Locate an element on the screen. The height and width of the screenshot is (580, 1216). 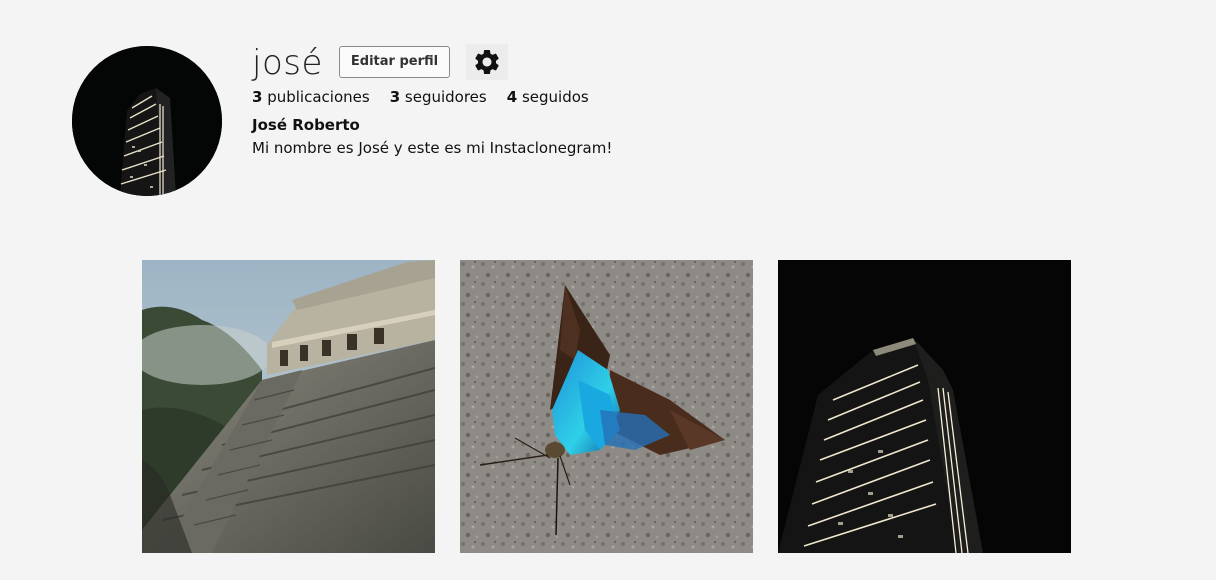
avatar-image-skyscraper is located at coordinates (147, 121).